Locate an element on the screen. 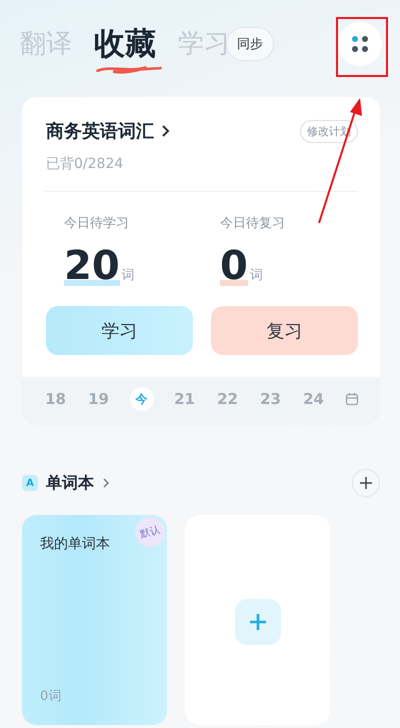  add-wordbook-button is located at coordinates (257, 622).